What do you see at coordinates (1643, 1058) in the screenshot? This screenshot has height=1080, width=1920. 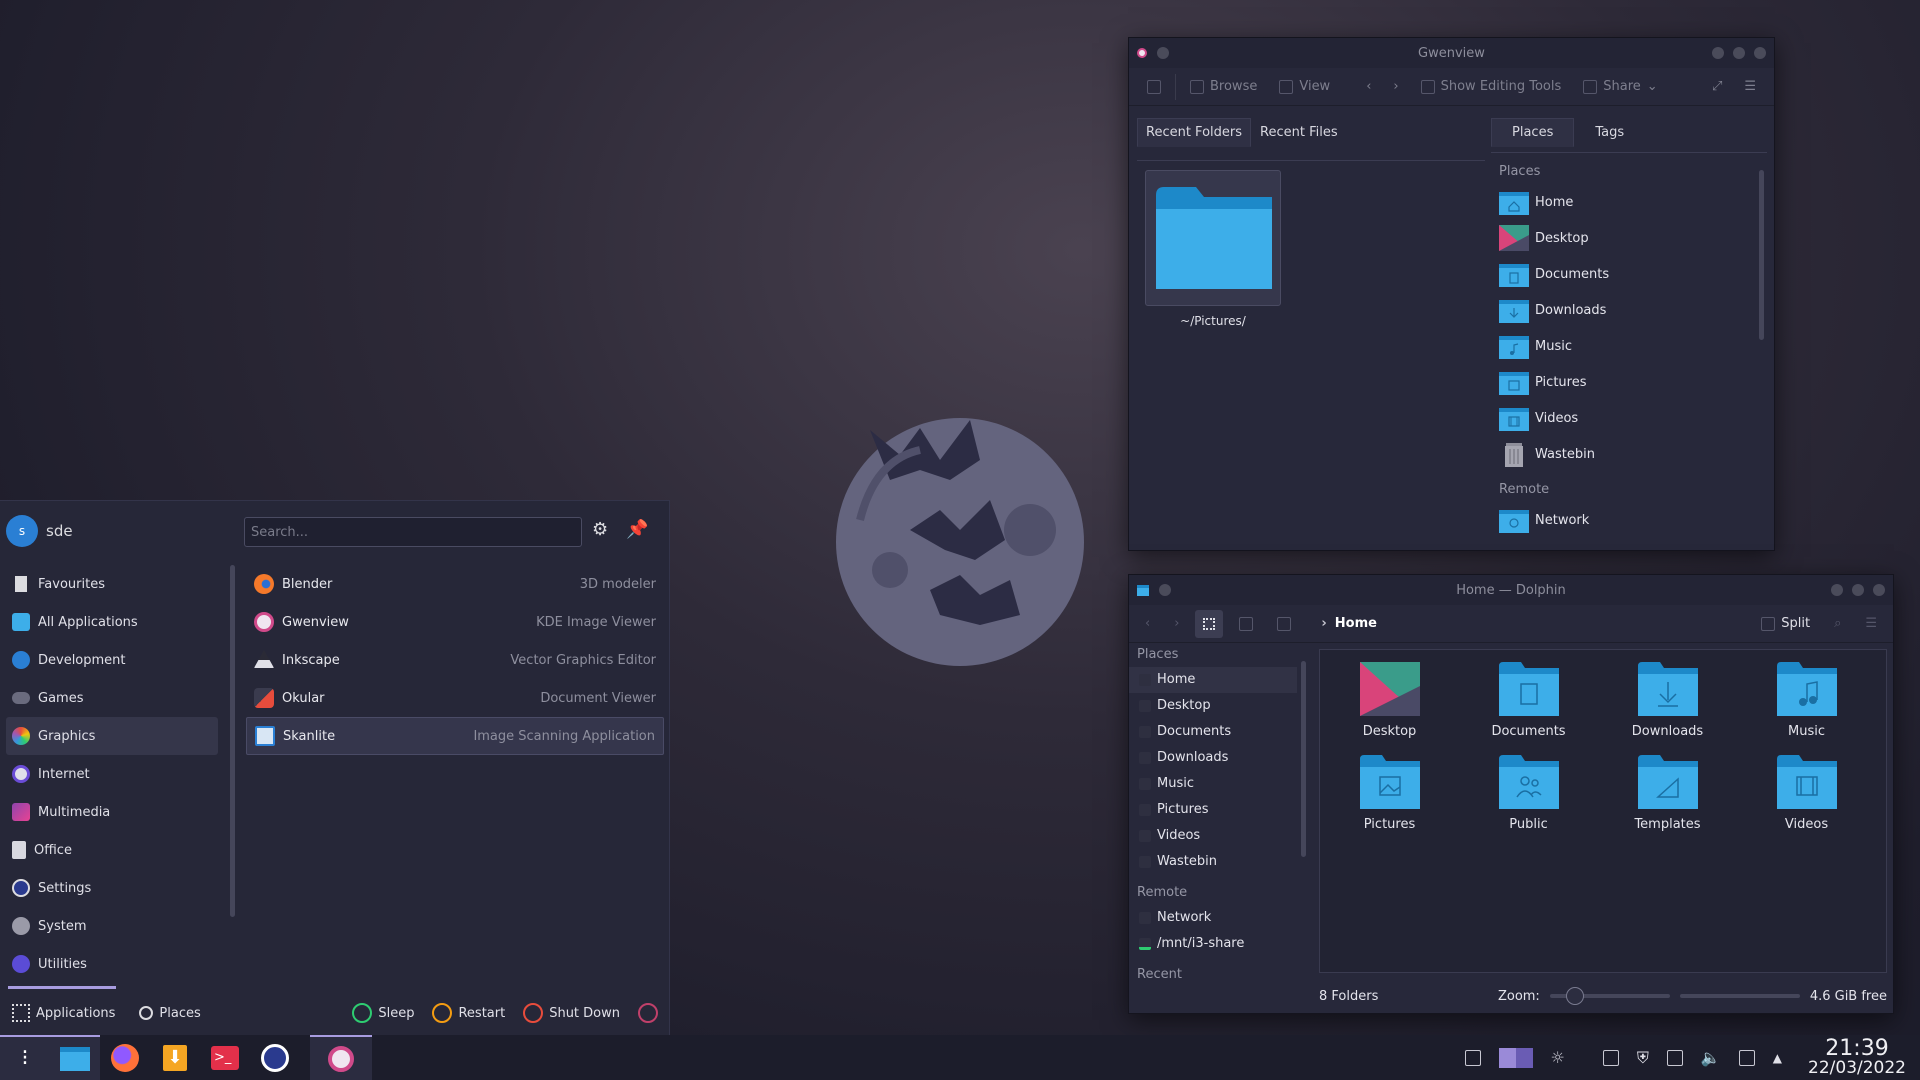 I see `security-shield-icon: ⛨` at bounding box center [1643, 1058].